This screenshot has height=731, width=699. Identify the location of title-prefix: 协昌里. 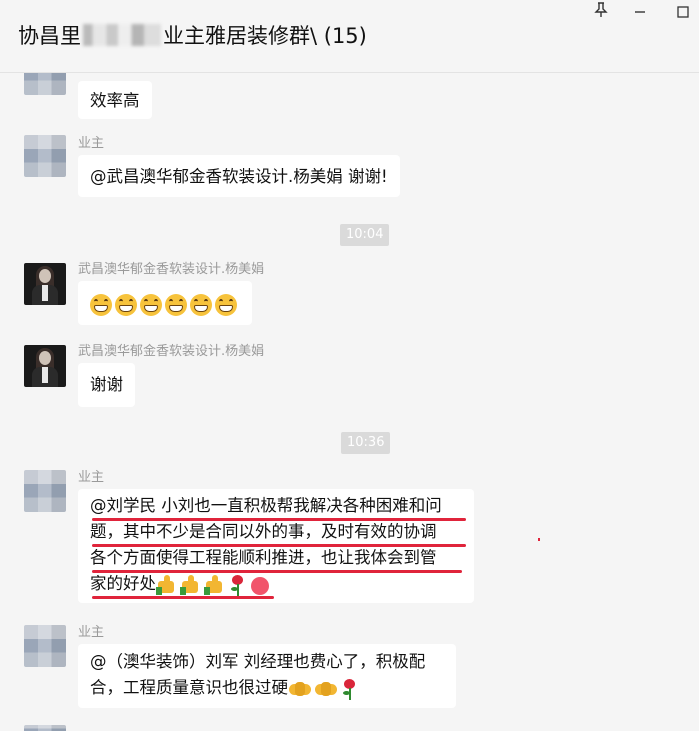
(49, 36).